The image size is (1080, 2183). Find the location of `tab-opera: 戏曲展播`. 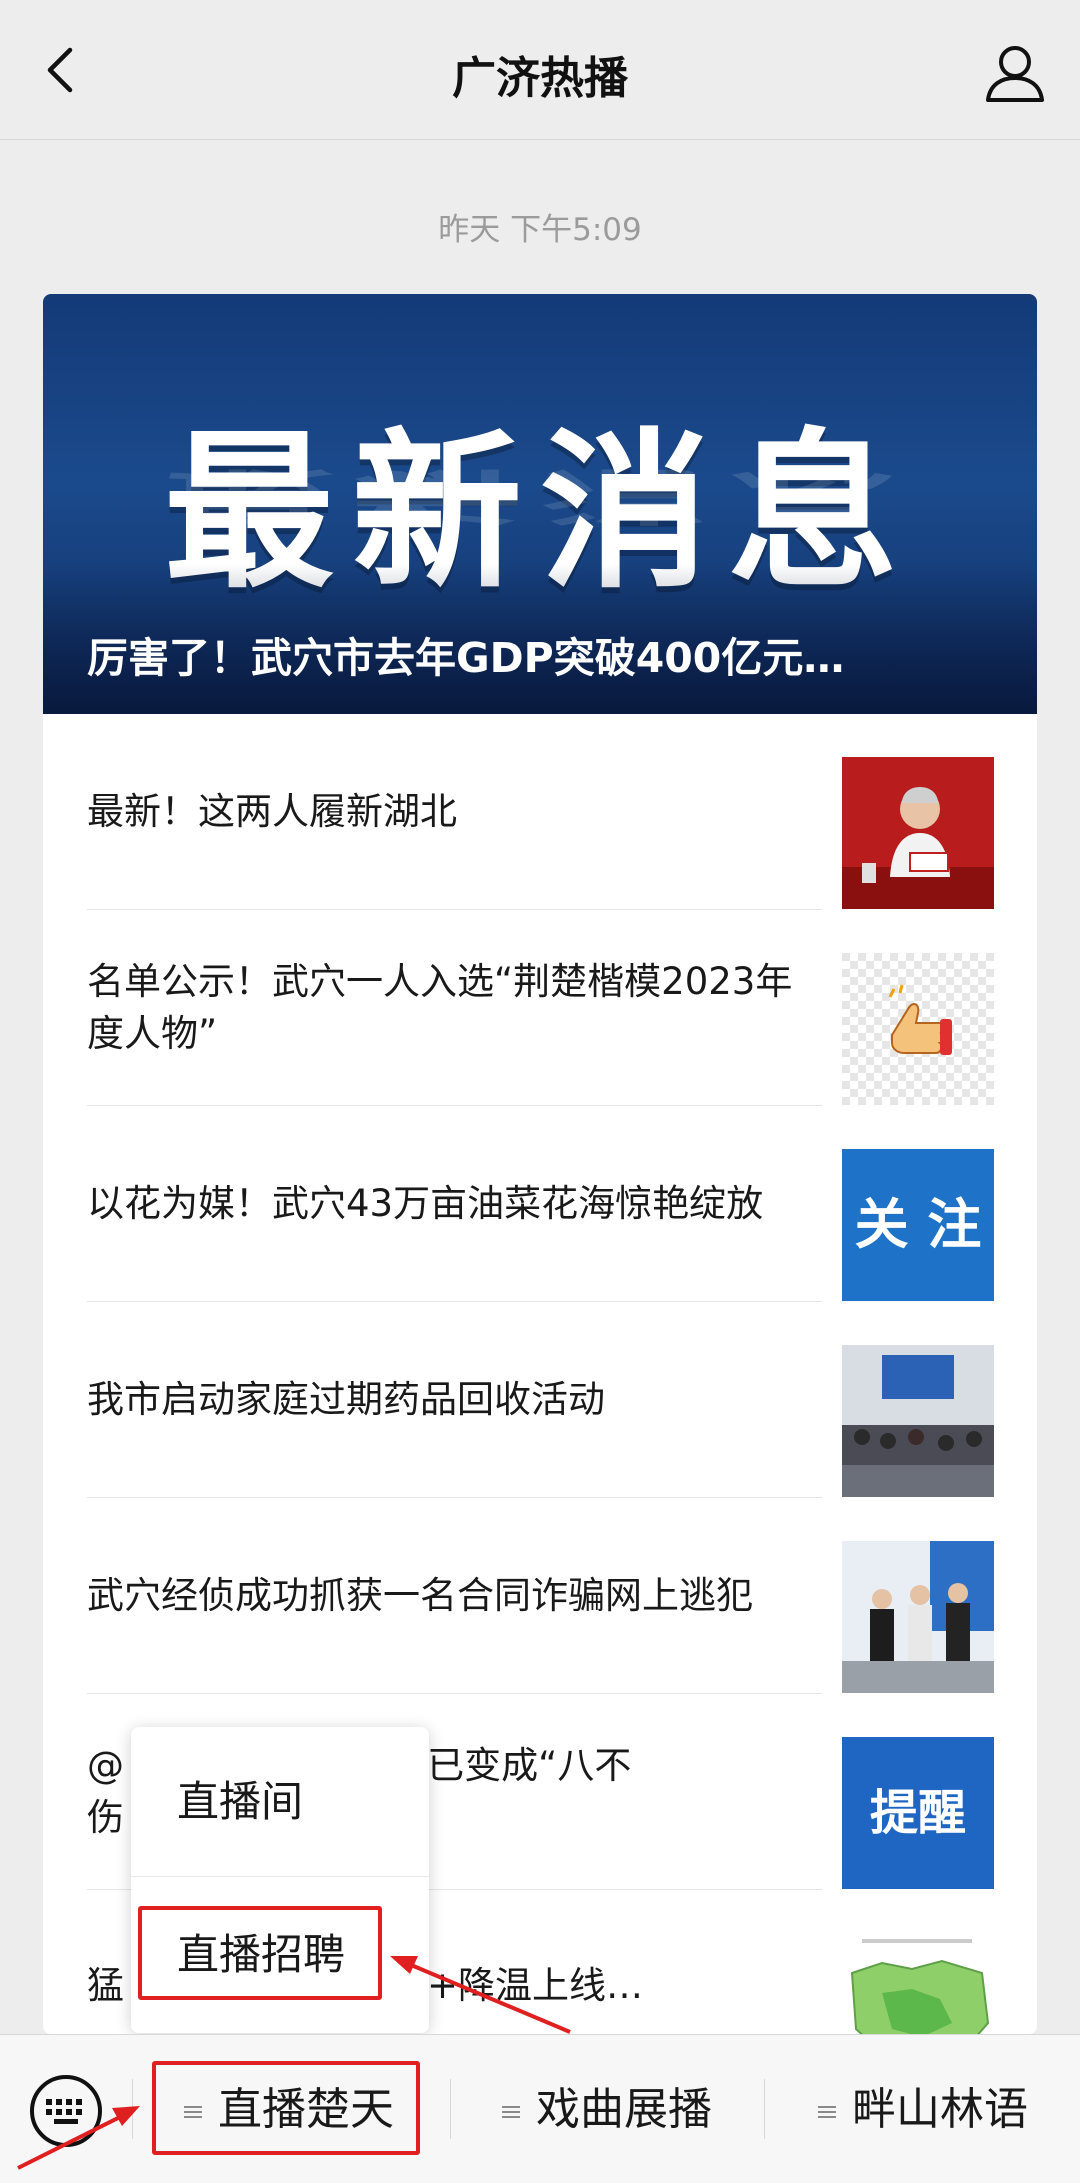

tab-opera: 戏曲展播 is located at coordinates (606, 2109).